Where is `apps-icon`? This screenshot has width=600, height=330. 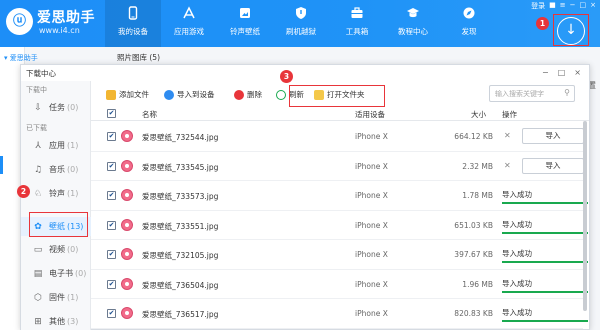
apps-icon is located at coordinates (189, 11).